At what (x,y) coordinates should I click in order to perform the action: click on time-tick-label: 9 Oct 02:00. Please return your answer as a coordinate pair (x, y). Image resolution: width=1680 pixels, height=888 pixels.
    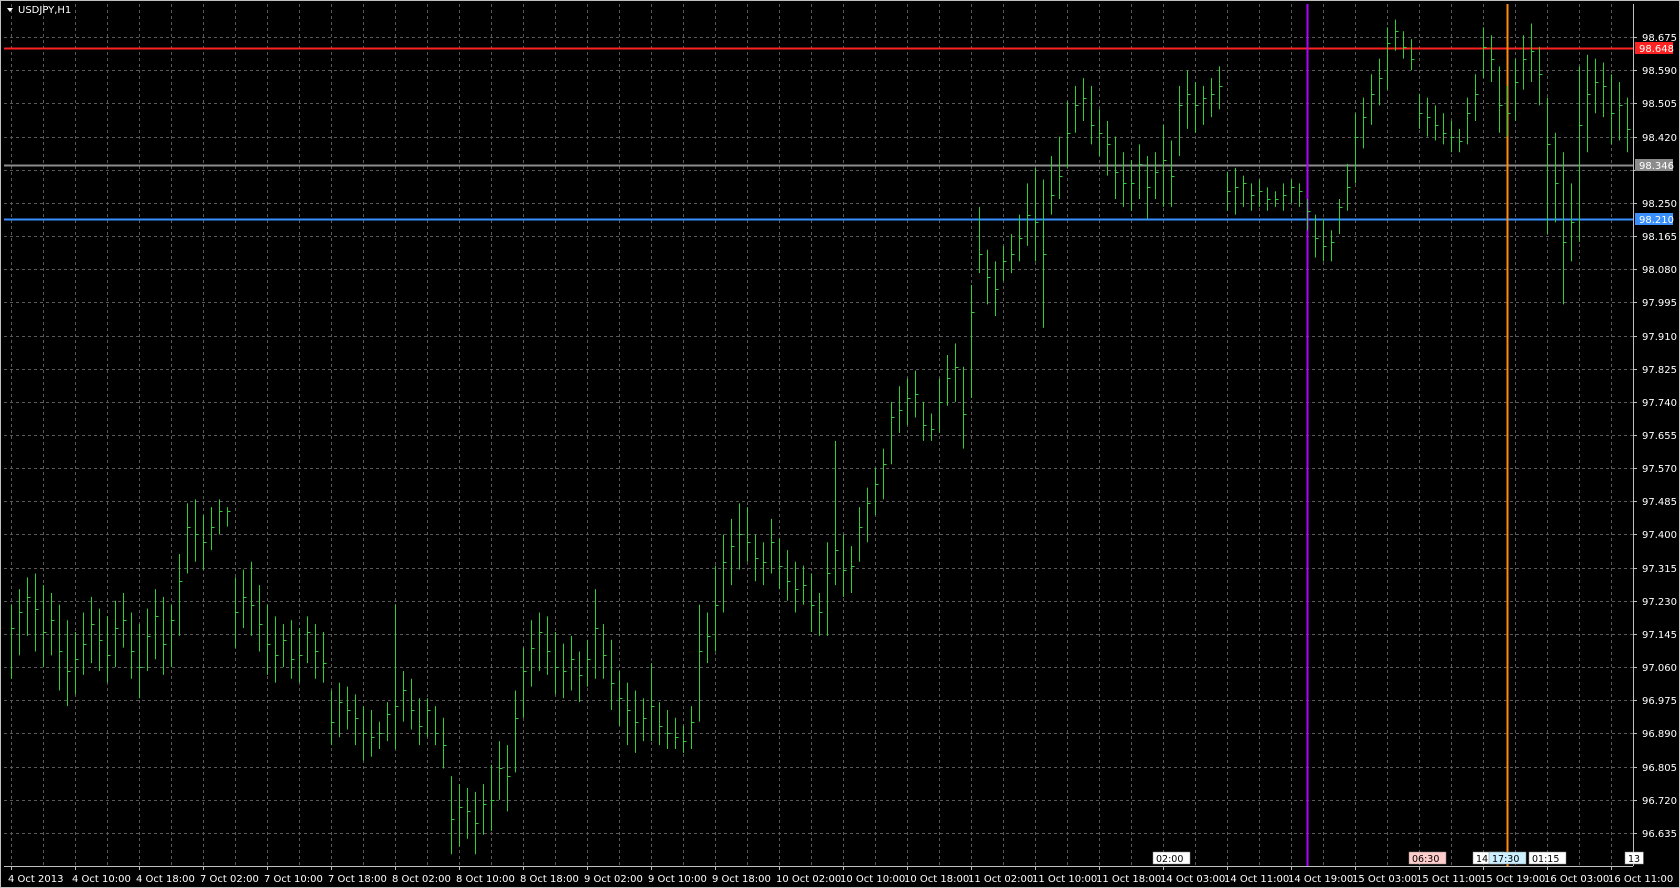
    Looking at the image, I should click on (613, 879).